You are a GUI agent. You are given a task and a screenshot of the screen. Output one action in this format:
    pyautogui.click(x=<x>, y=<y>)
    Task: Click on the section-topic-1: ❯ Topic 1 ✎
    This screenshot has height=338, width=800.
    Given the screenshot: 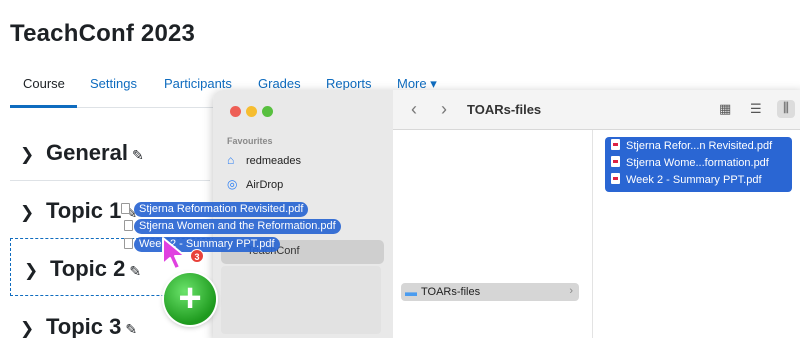 What is the action you would take?
    pyautogui.click(x=78, y=211)
    